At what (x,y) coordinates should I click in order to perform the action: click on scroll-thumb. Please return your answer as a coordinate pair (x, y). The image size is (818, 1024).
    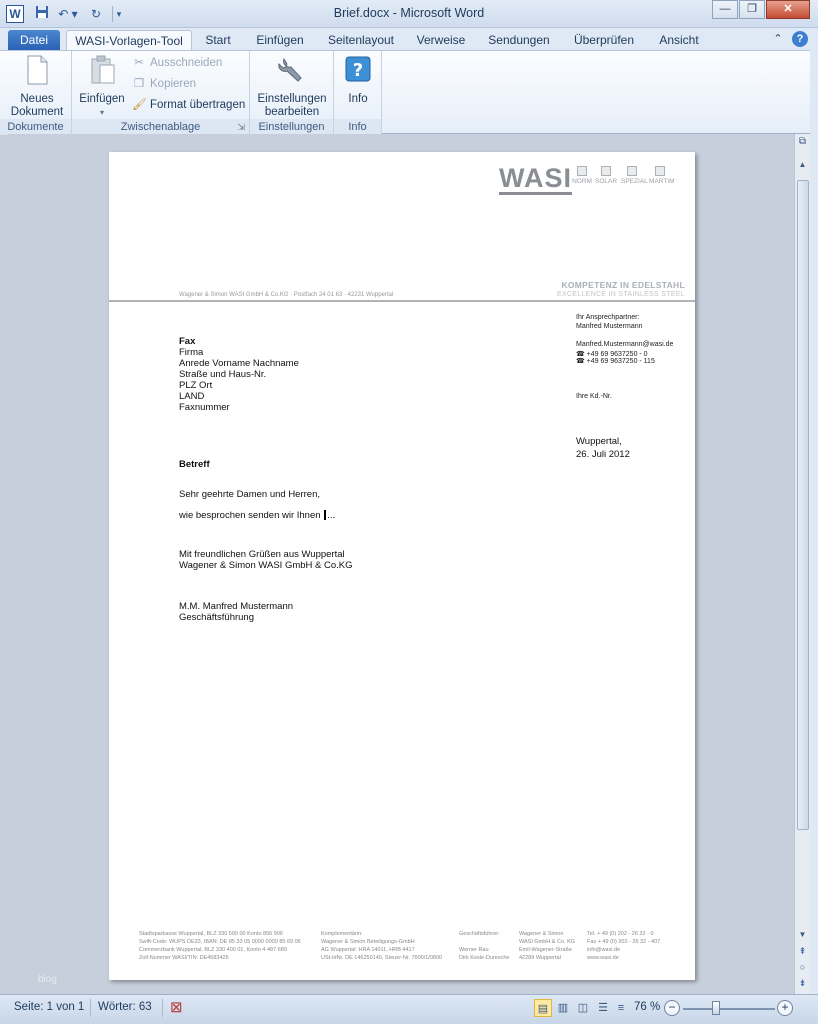
    Looking at the image, I should click on (803, 505).